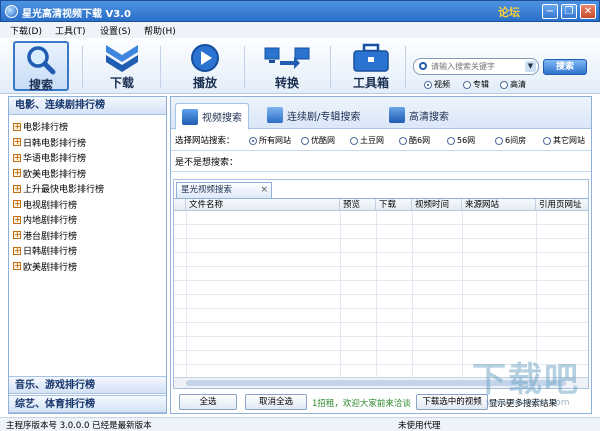 The image size is (600, 431). Describe the element at coordinates (461, 140) in the screenshot. I see `site-option-56: 56网` at that location.